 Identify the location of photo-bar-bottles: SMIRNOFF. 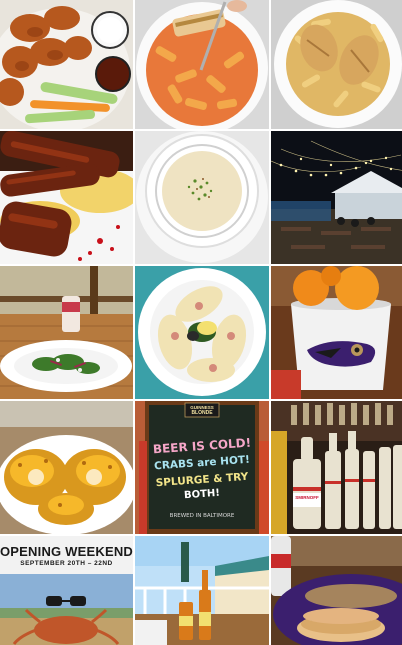
(336, 467).